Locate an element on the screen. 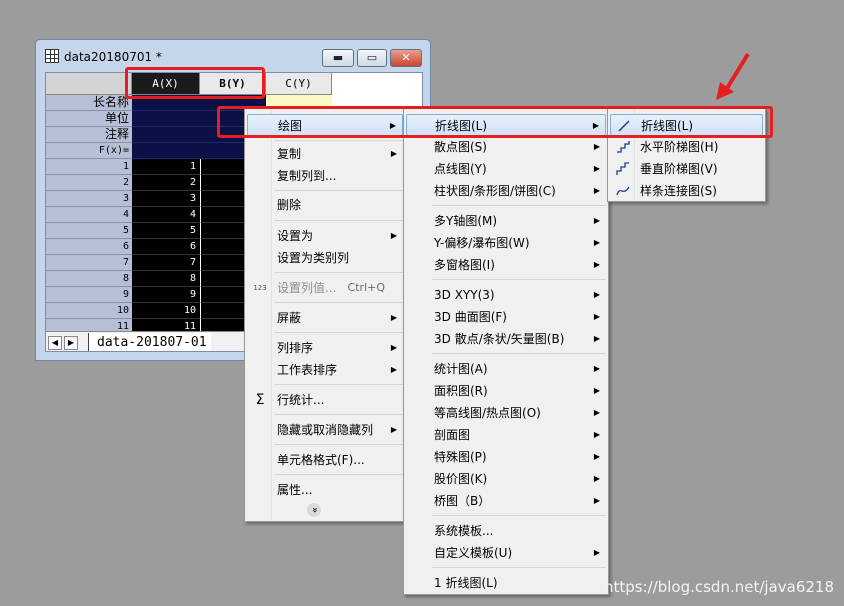 This screenshot has height=606, width=844. grid-corner is located at coordinates (89, 84).